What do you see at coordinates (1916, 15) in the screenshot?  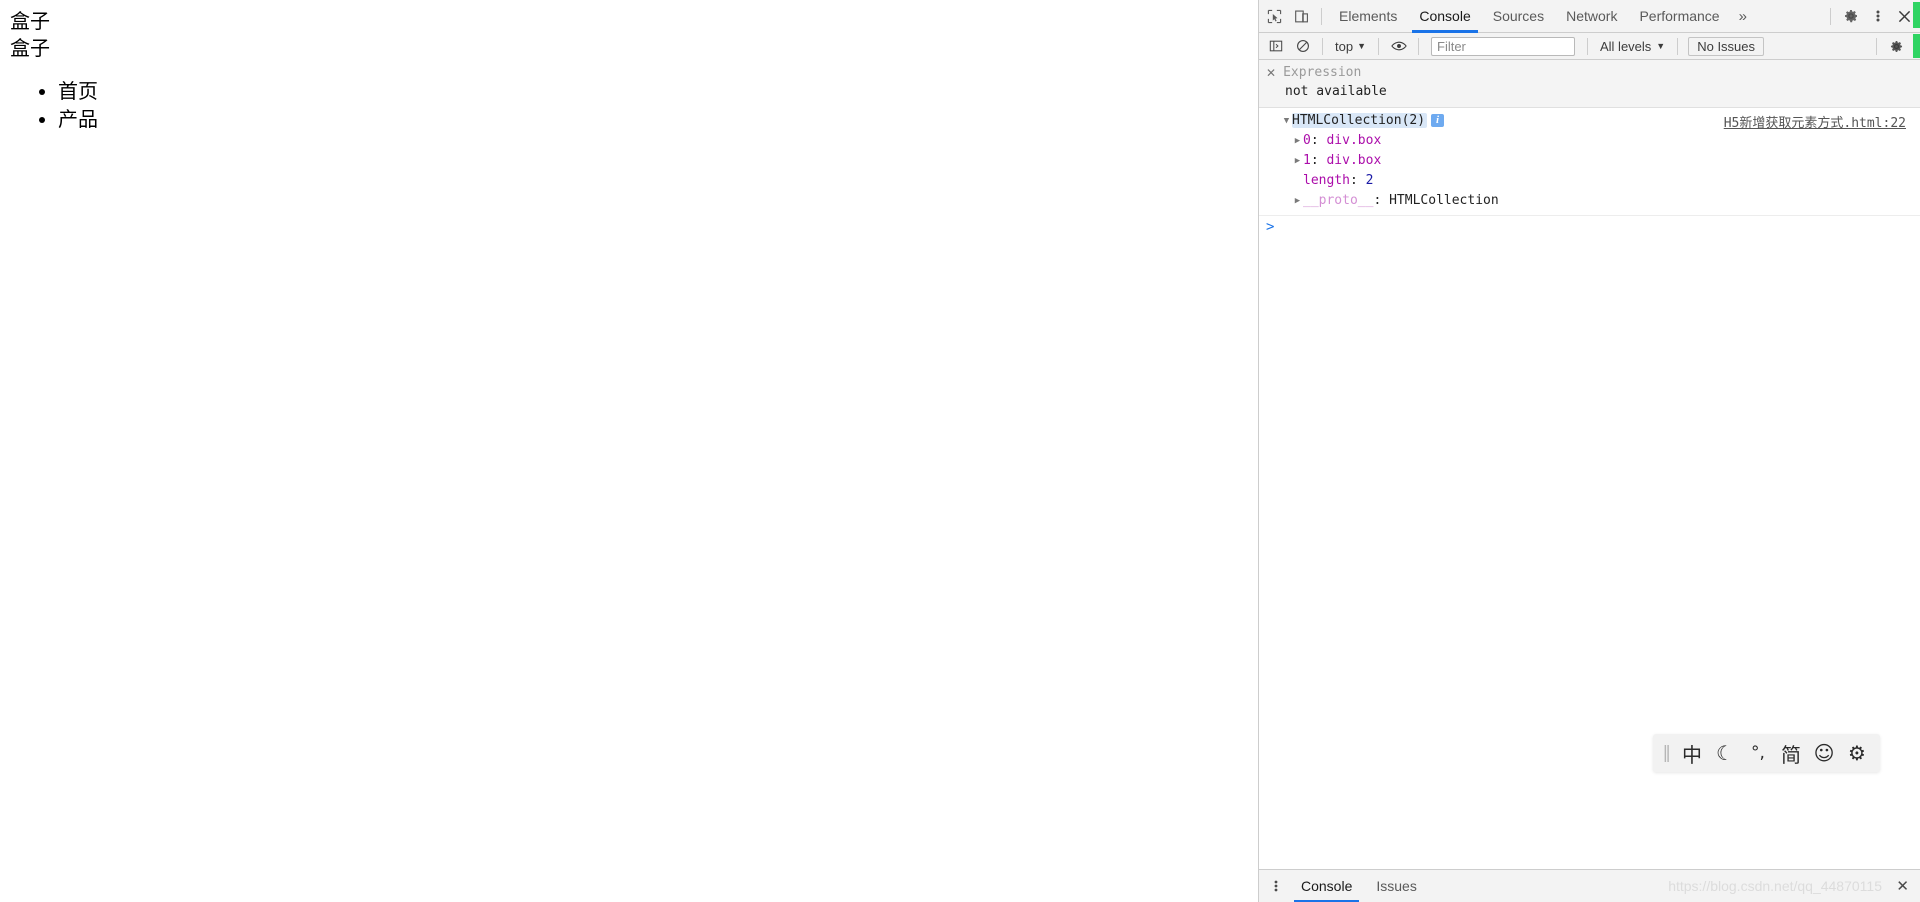 I see `devtools-right-indicator` at bounding box center [1916, 15].